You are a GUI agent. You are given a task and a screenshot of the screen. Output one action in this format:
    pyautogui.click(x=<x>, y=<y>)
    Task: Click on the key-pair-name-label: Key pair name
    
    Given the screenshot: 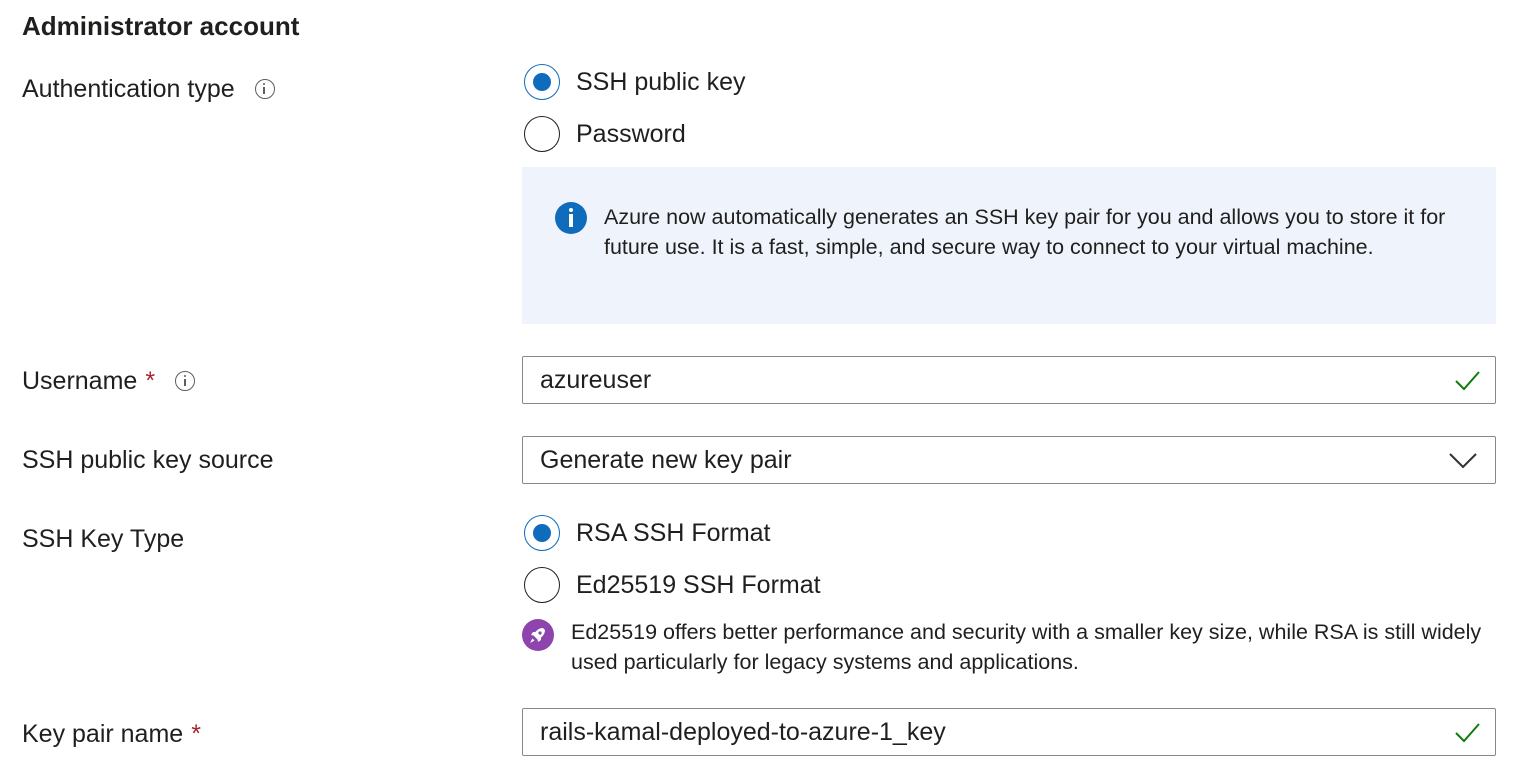 What is the action you would take?
    pyautogui.click(x=103, y=734)
    